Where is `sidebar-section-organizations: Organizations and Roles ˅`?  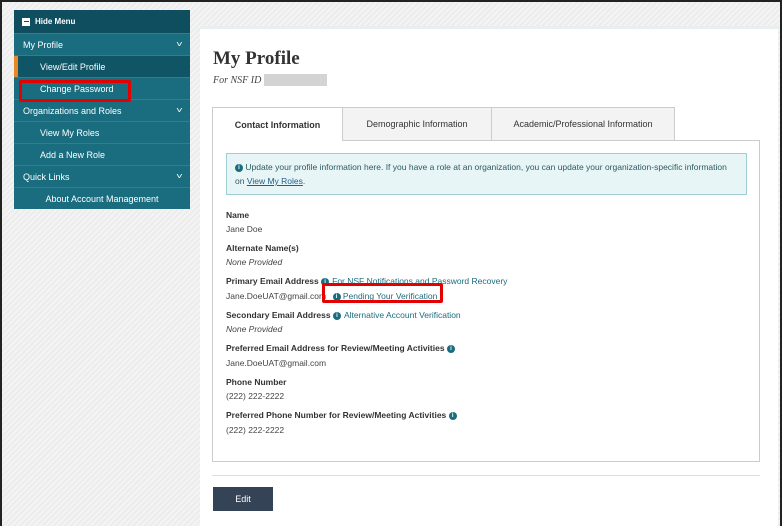 sidebar-section-organizations: Organizations and Roles ˅ is located at coordinates (102, 110).